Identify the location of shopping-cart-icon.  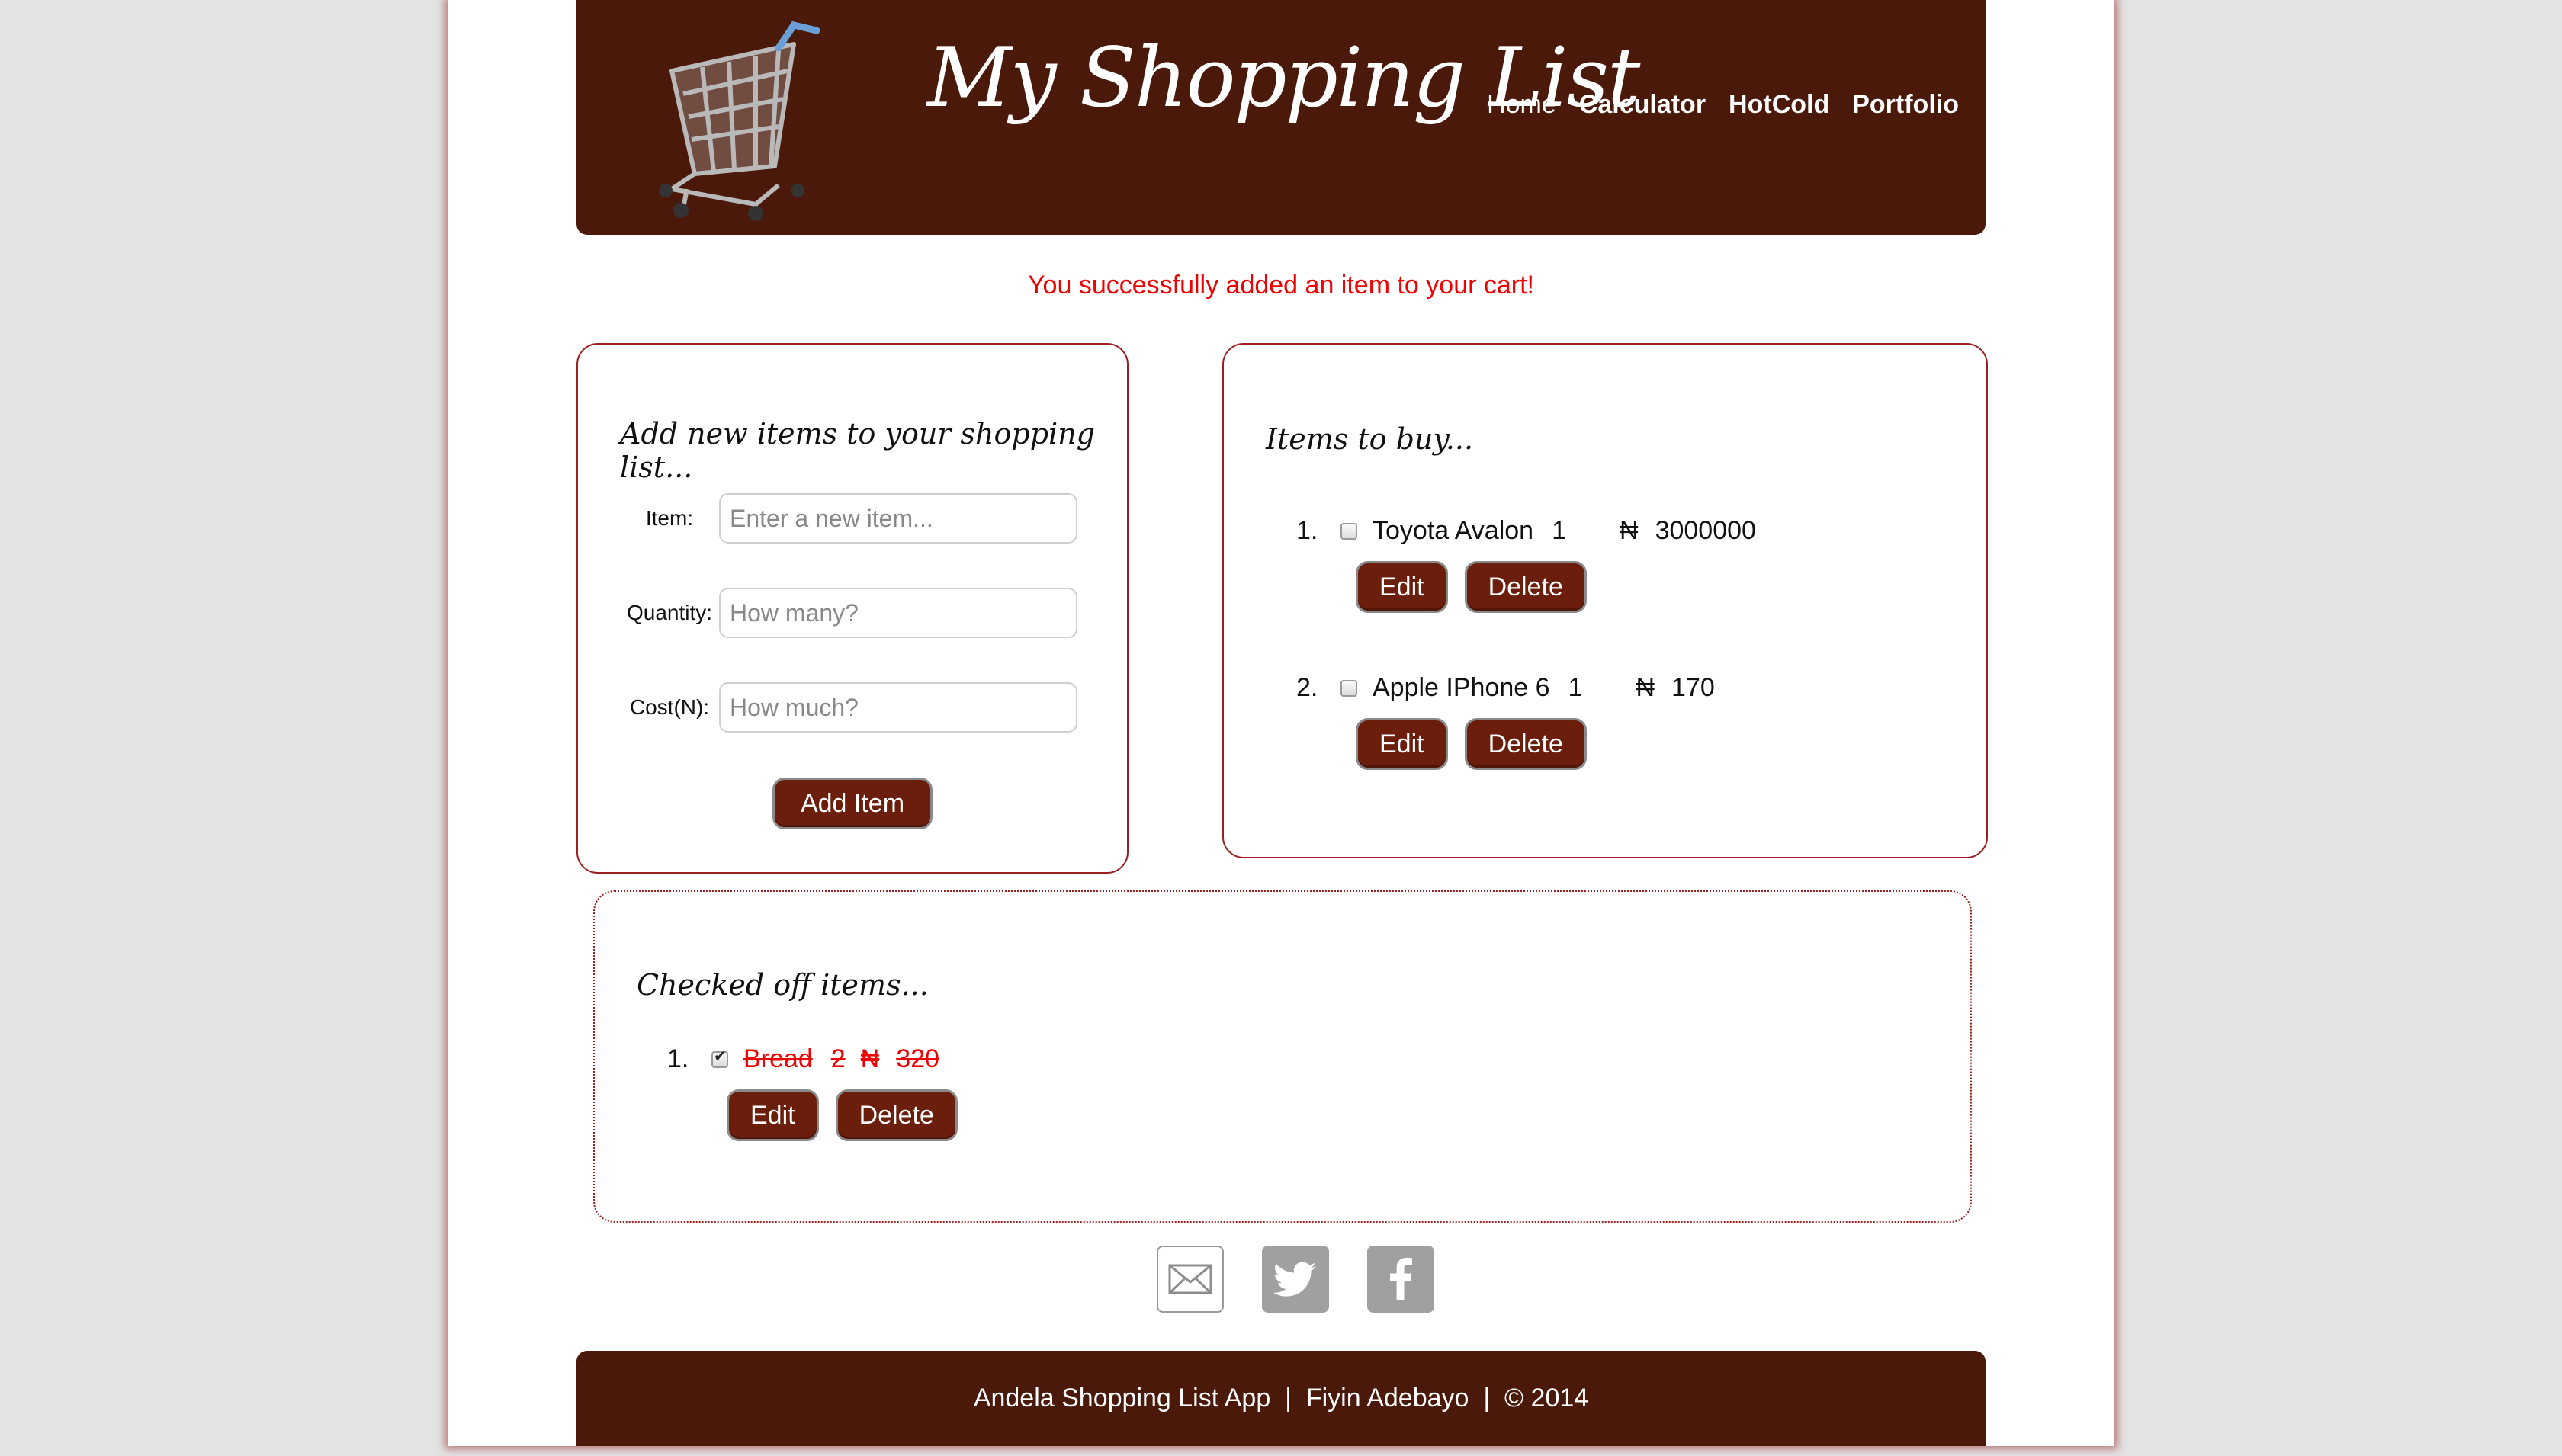
(736, 118).